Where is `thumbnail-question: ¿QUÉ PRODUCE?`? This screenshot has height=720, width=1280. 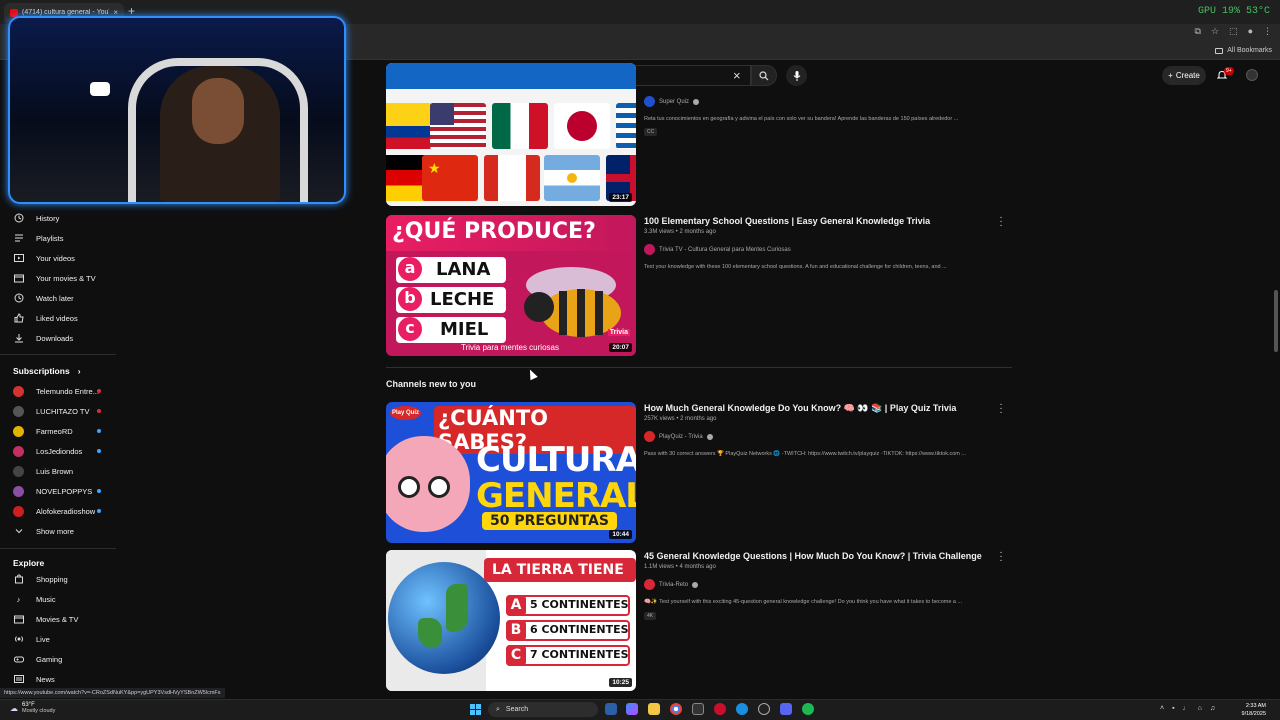 thumbnail-question: ¿QUÉ PRODUCE? is located at coordinates (494, 231).